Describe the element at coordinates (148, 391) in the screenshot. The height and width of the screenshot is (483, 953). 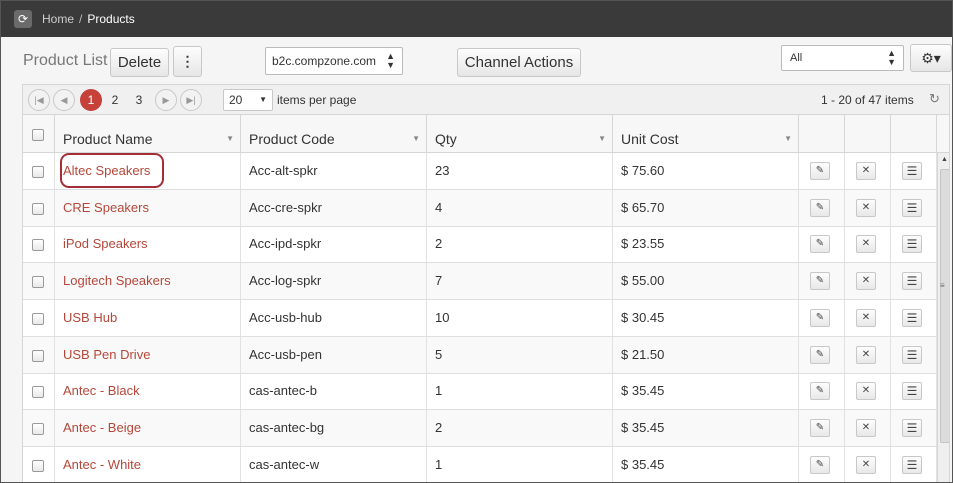
I see `product-name-link: Antec - Black` at that location.